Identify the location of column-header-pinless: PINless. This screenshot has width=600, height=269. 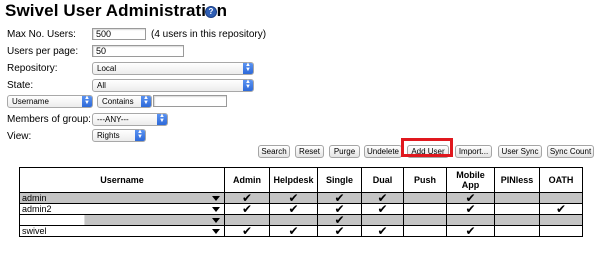
(517, 180).